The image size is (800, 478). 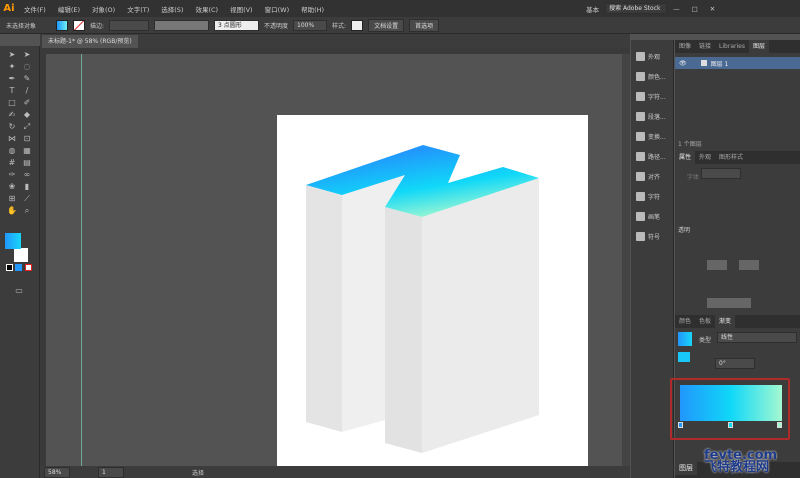 What do you see at coordinates (703, 63) in the screenshot?
I see `layer-thumbnail` at bounding box center [703, 63].